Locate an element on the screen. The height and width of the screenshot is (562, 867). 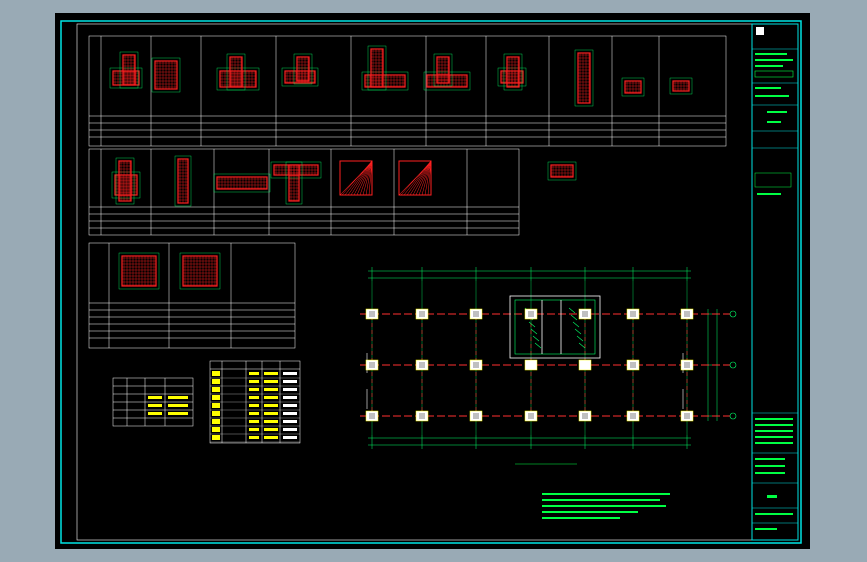
title-block is located at coordinates (775, 282).